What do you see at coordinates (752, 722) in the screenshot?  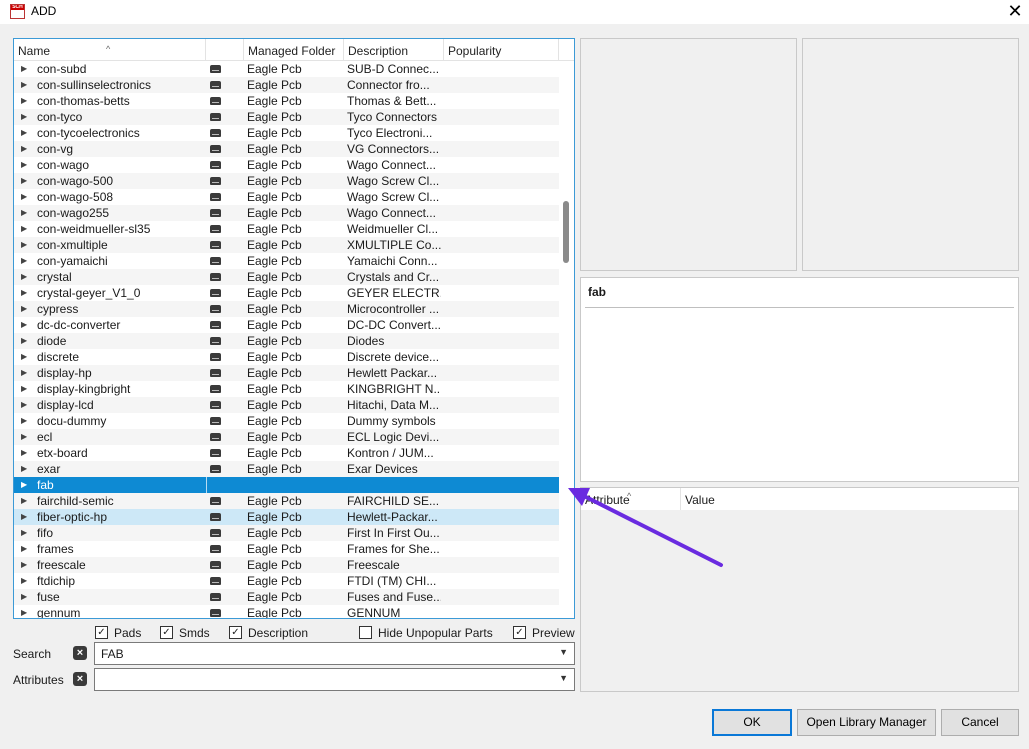 I see `ok-button: OK` at bounding box center [752, 722].